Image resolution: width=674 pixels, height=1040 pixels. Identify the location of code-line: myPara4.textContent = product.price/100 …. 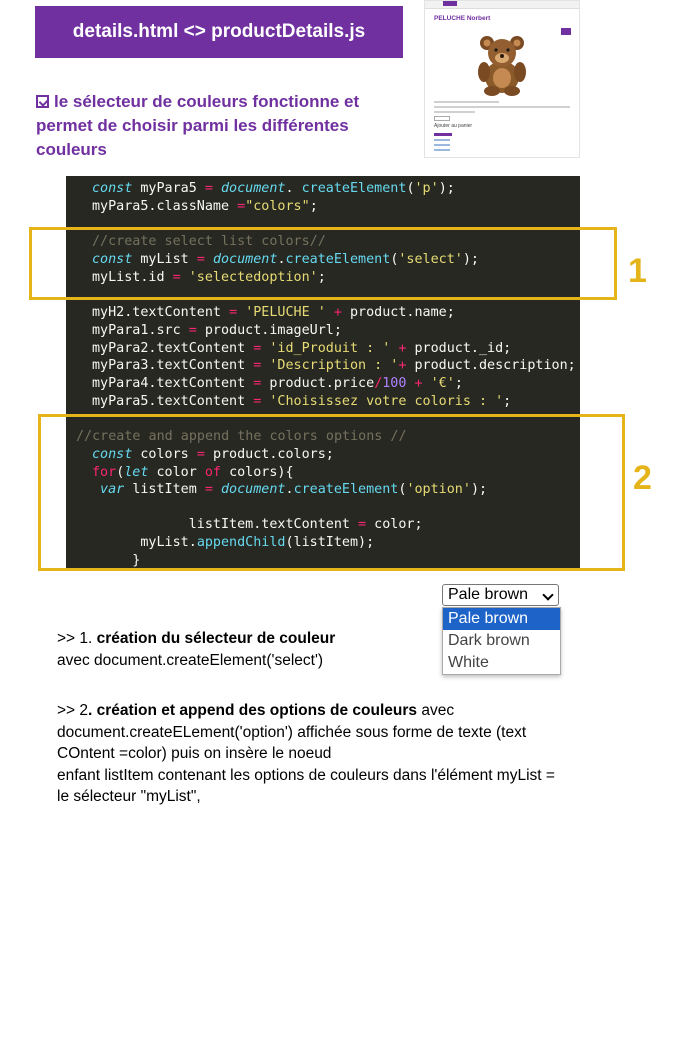
(277, 383).